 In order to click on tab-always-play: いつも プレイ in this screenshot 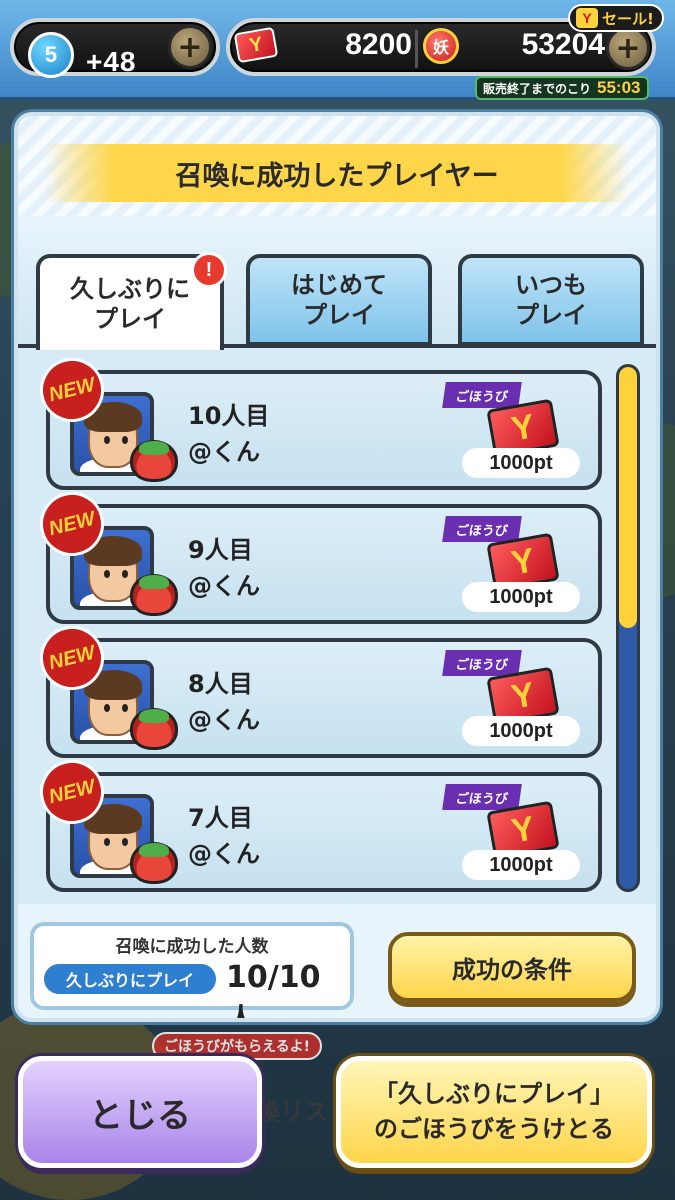, I will do `click(551, 300)`.